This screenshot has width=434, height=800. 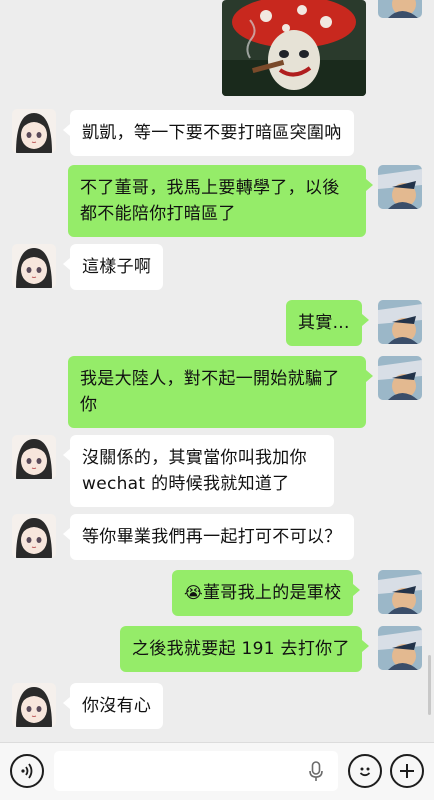 What do you see at coordinates (294, 48) in the screenshot?
I see `image-message` at bounding box center [294, 48].